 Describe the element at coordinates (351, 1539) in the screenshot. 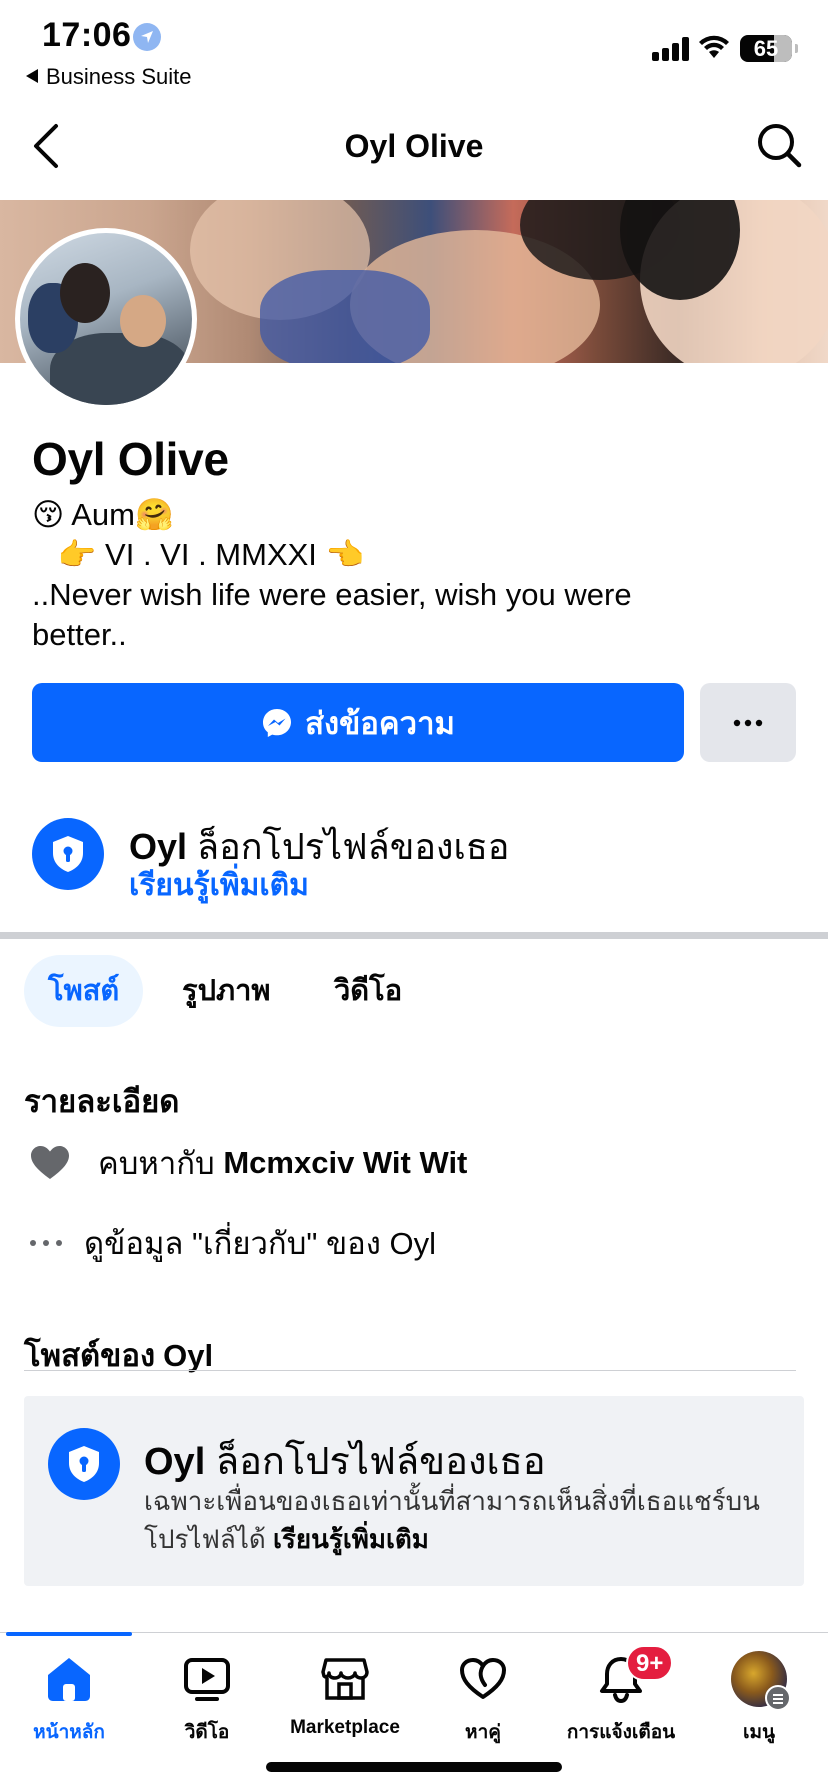

I see `locked-card-learn-more-link: เรียนรู้เพิ่มเติม` at that location.